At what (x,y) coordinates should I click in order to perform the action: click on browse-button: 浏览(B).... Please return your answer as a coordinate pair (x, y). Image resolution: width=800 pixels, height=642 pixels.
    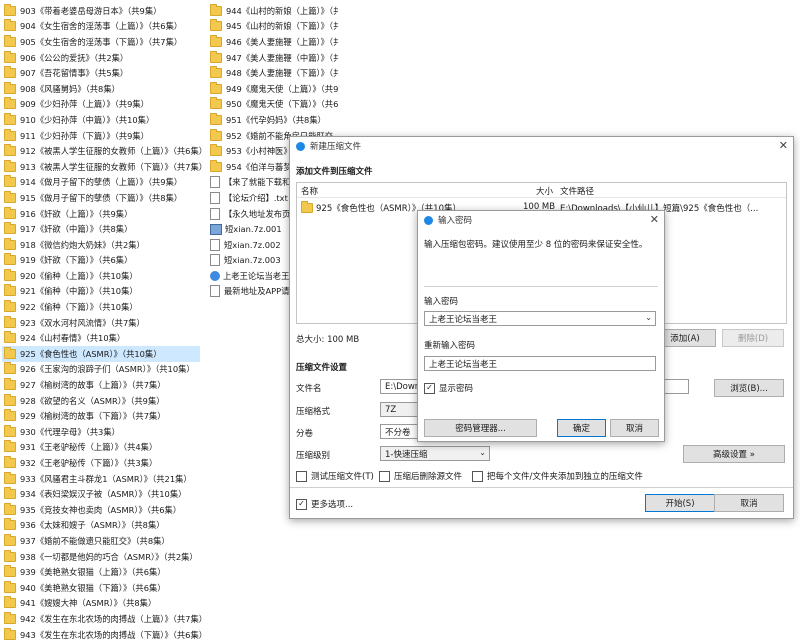
    Looking at the image, I should click on (749, 388).